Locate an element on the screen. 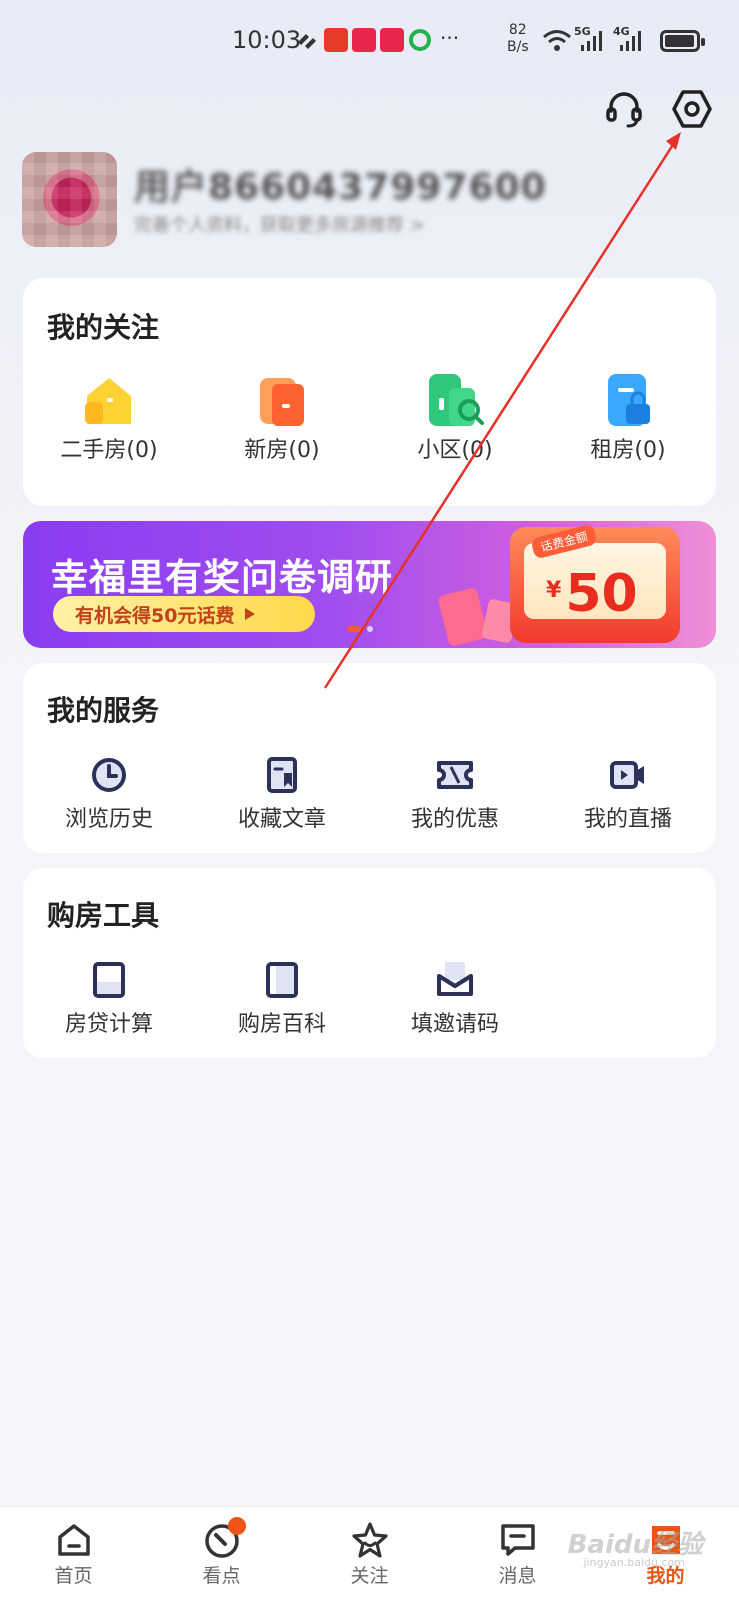  status-time: 10:03 is located at coordinates (267, 40).